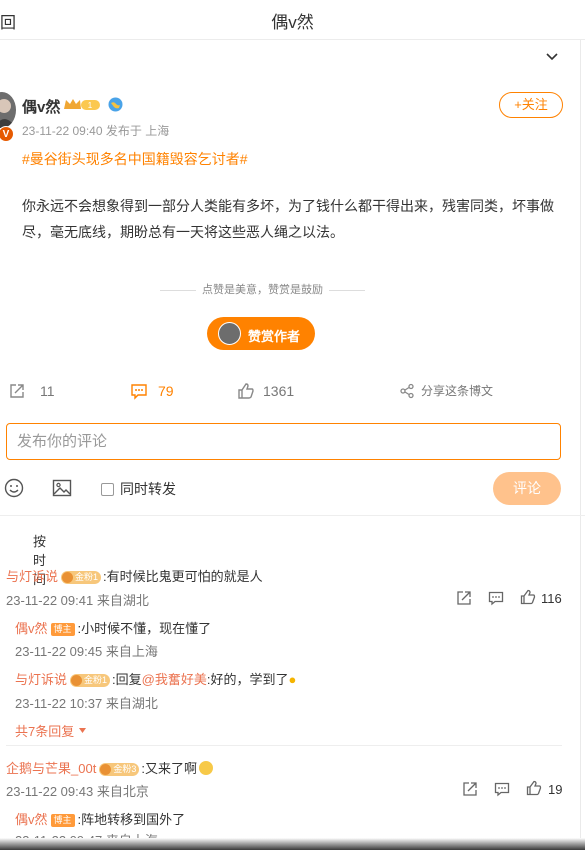  What do you see at coordinates (407, 390) in the screenshot?
I see `share-icon` at bounding box center [407, 390].